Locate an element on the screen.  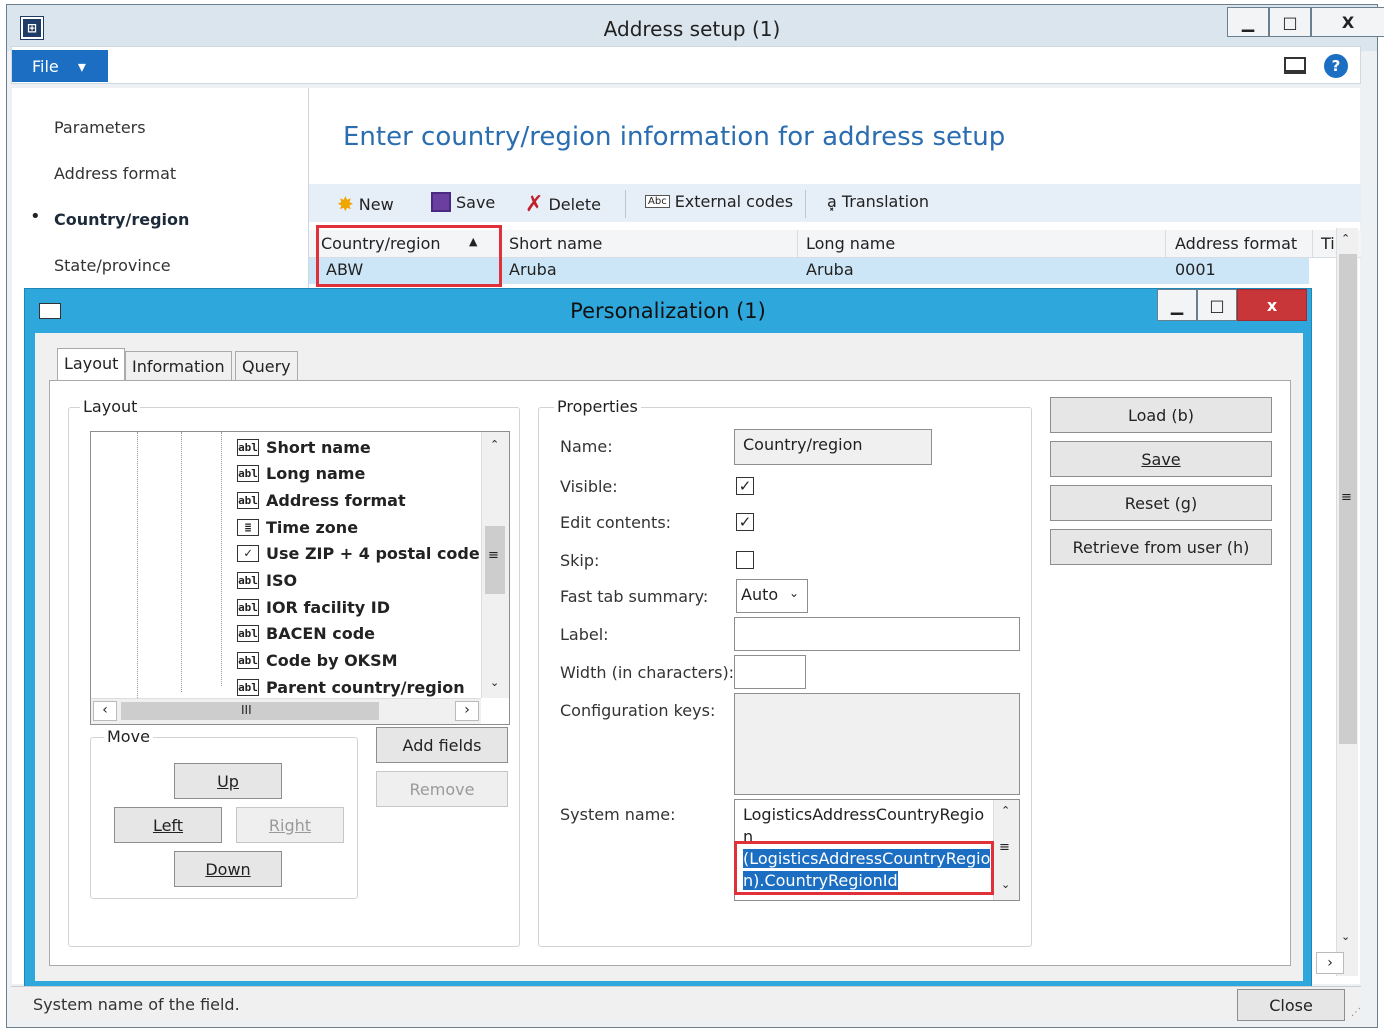
country-column-highlight is located at coordinates (409, 256).